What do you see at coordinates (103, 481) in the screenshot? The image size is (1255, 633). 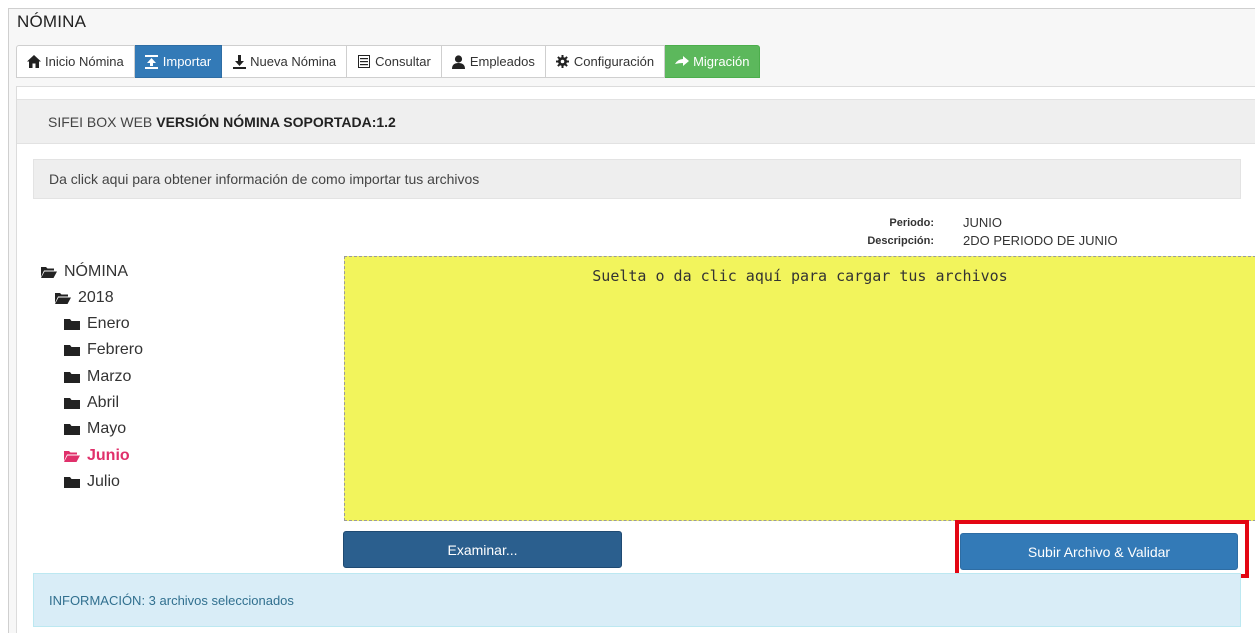 I see `tree-label: Julio` at bounding box center [103, 481].